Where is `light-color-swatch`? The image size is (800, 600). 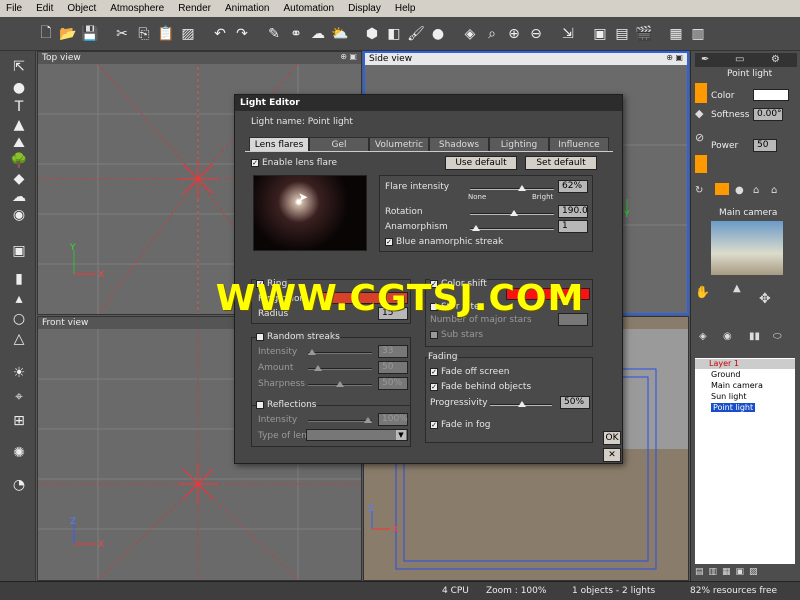
light-color-swatch is located at coordinates (771, 95).